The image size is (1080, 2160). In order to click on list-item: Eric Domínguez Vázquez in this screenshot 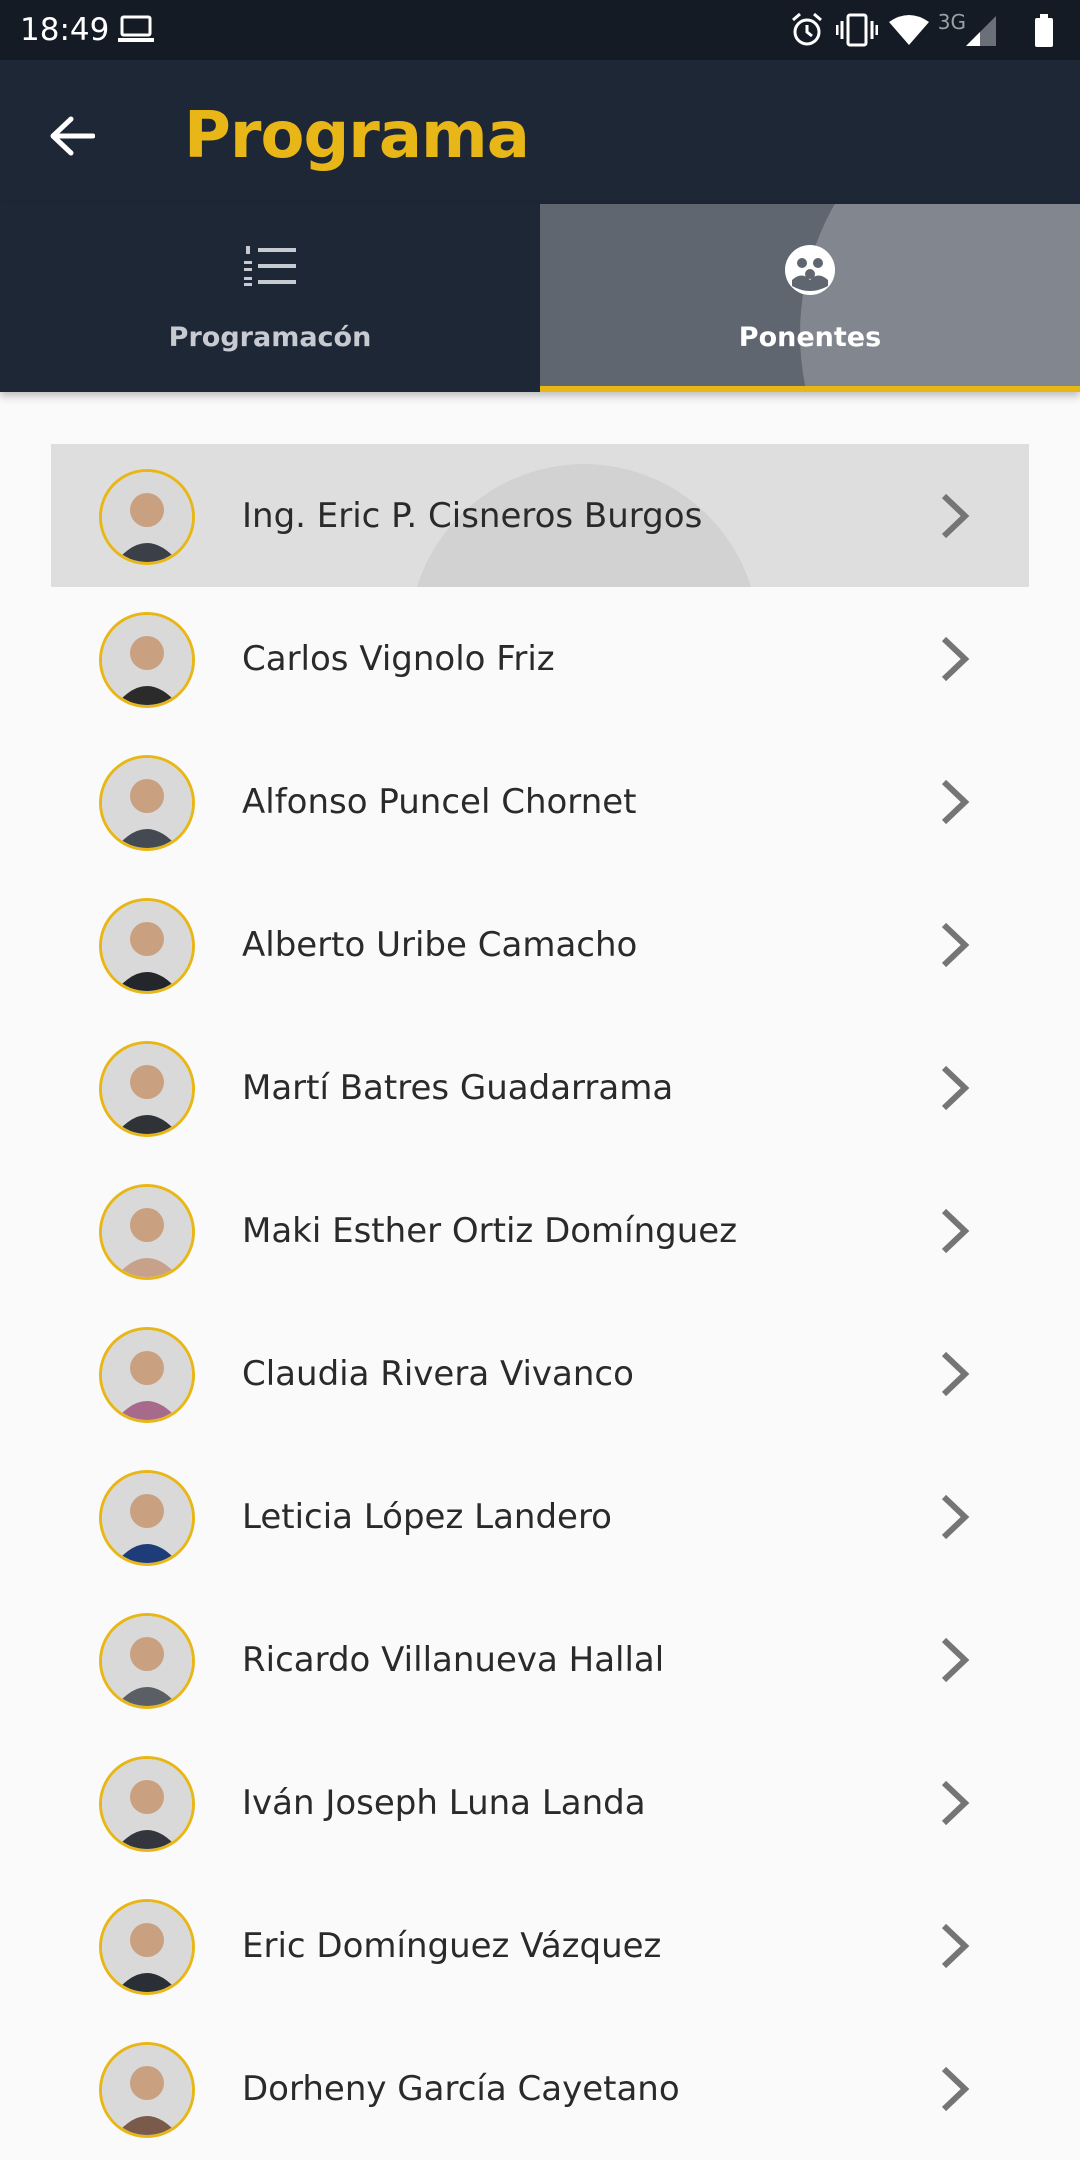, I will do `click(540, 1945)`.